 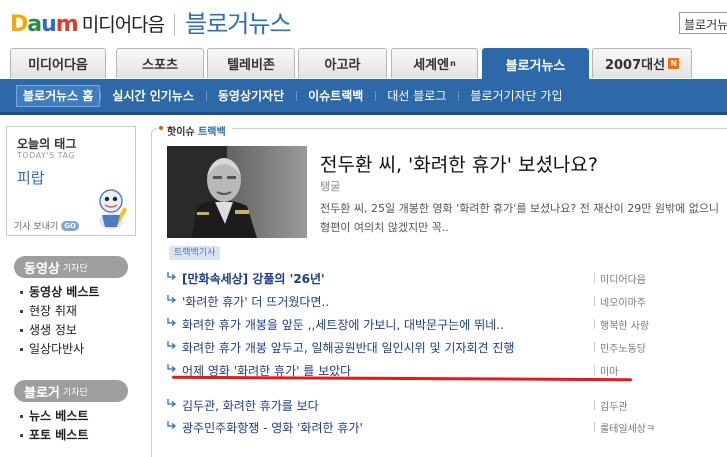 What do you see at coordinates (516, 95) in the screenshot?
I see `subnav-blogger-join: 블로거기자단 가입` at bounding box center [516, 95].